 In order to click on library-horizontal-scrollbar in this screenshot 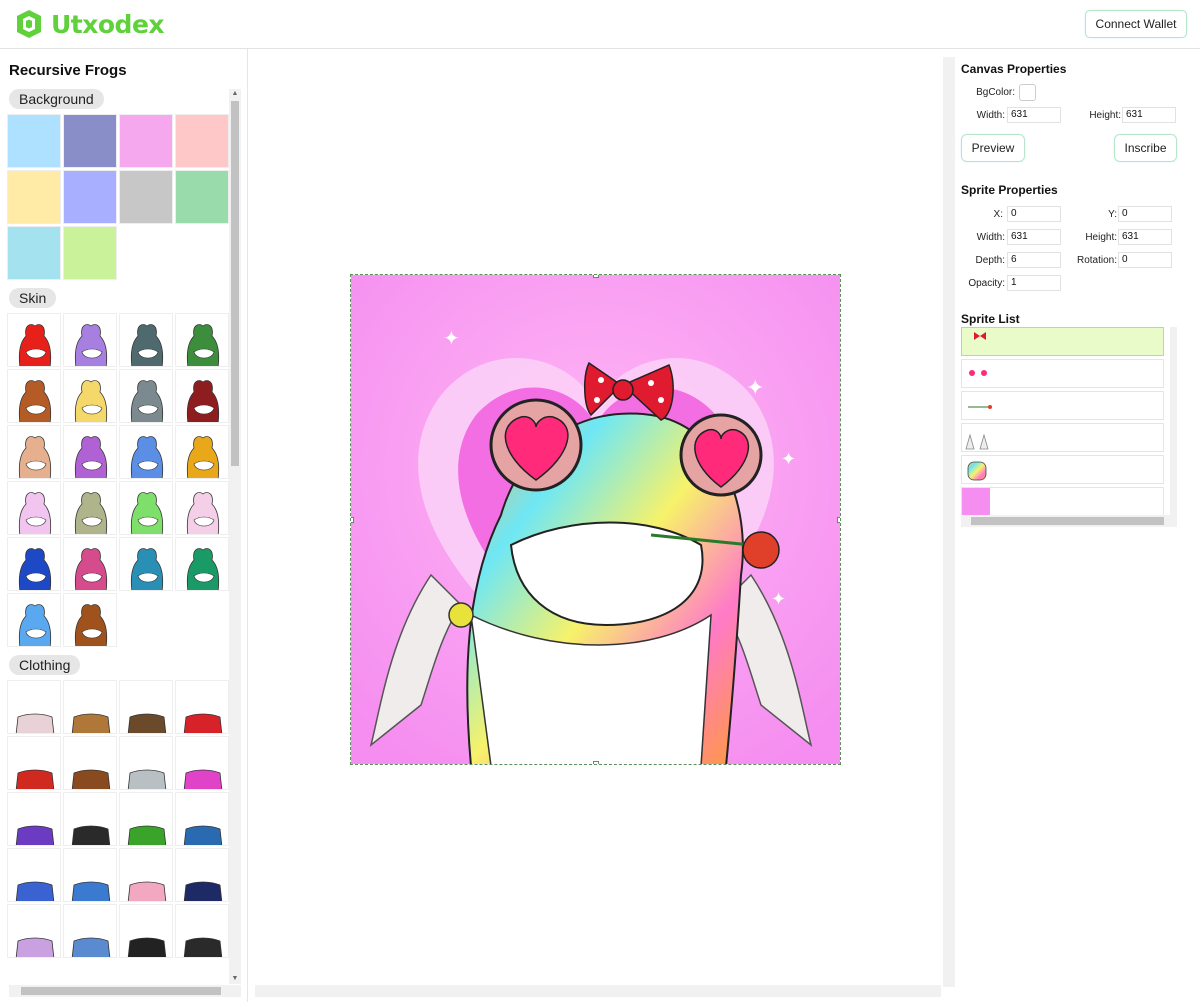, I will do `click(125, 991)`.